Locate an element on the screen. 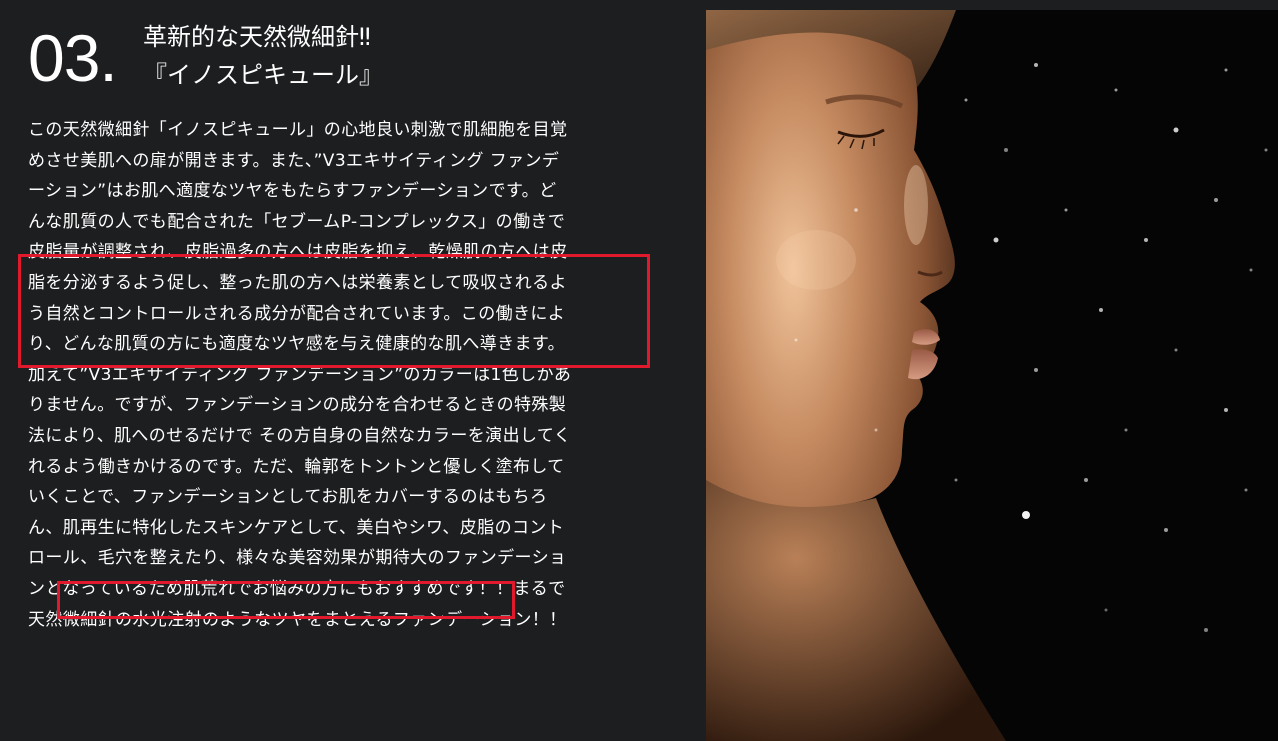 This screenshot has height=741, width=1278. heading-line-1: 革新的な天然微細針‼ is located at coordinates (257, 37).